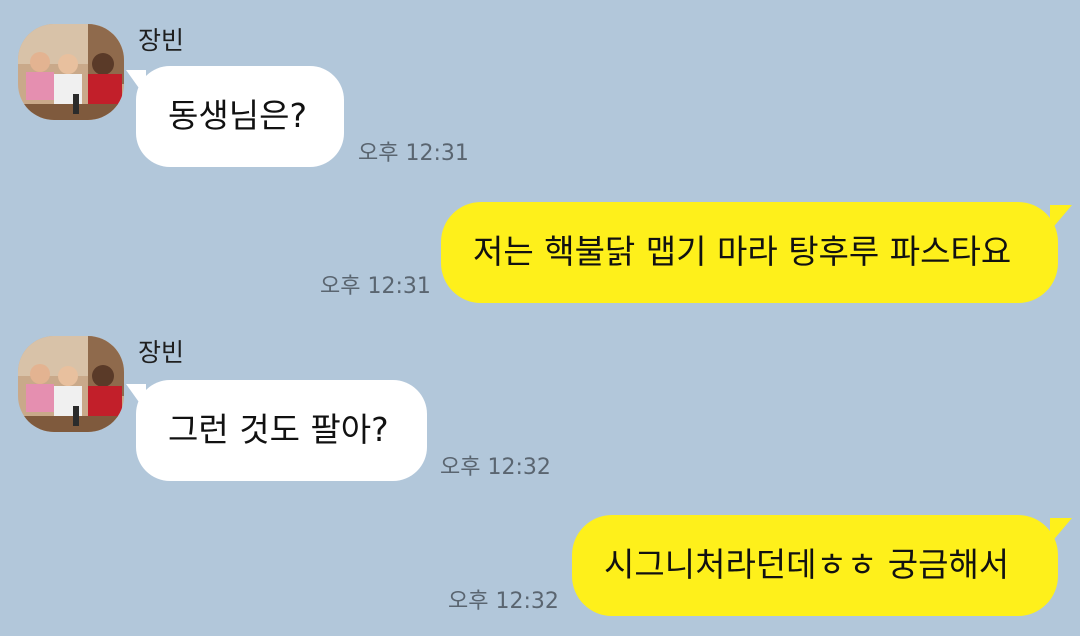 The width and height of the screenshot is (1080, 636). Describe the element at coordinates (240, 116) in the screenshot. I see `incoming-message-bubble: 동생님은?` at that location.